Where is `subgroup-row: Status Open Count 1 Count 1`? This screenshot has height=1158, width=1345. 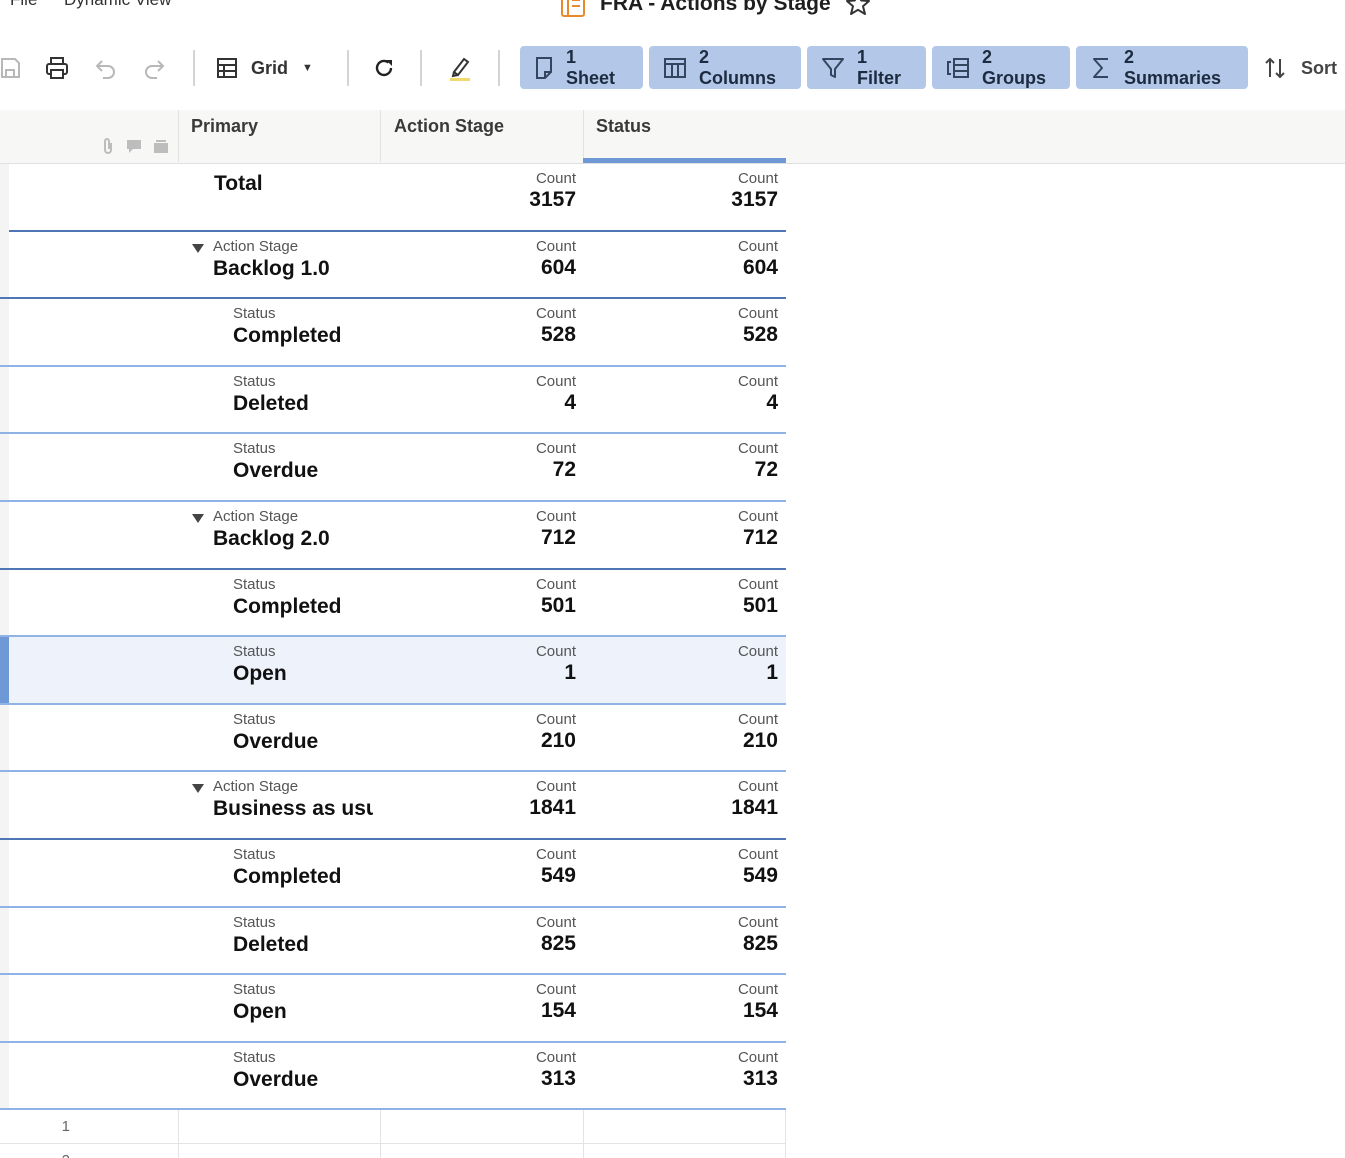
subgroup-row: Status Open Count 1 Count 1 is located at coordinates (393, 671).